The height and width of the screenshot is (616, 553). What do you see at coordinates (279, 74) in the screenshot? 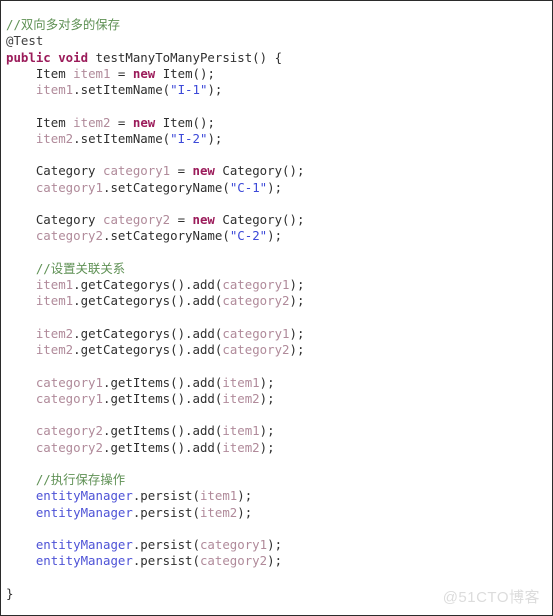
I see `code-line: Item item1 = new Item();` at bounding box center [279, 74].